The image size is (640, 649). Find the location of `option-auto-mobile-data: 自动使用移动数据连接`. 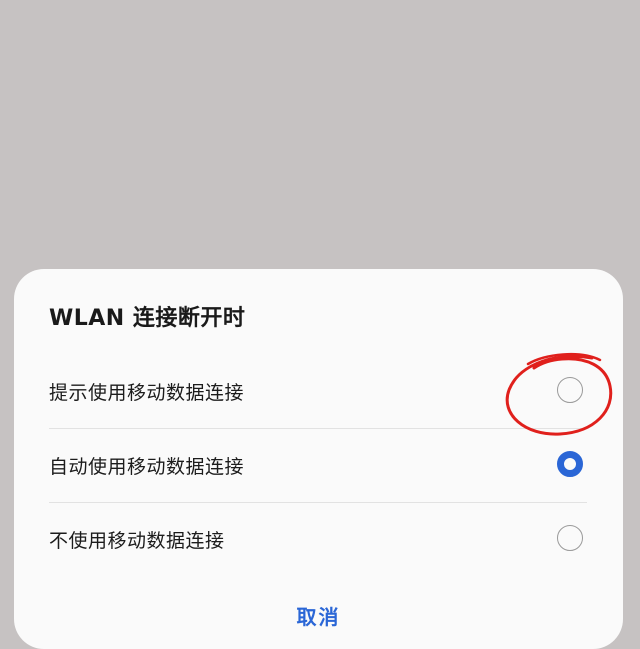

option-auto-mobile-data: 自动使用移动数据连接 is located at coordinates (318, 466).